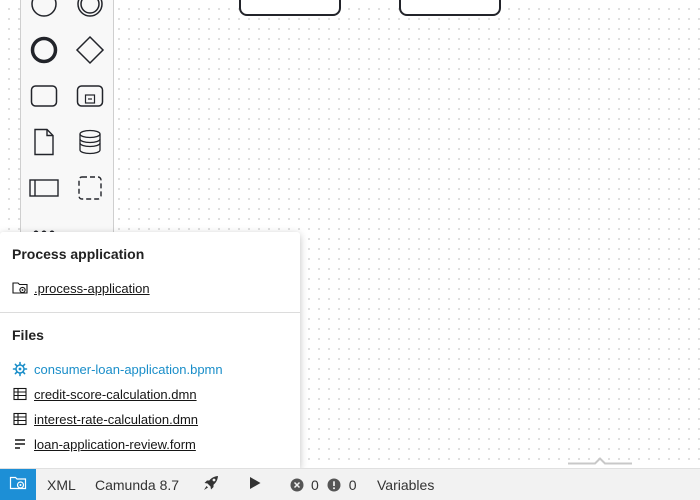  I want to click on gear-icon, so click(20, 369).